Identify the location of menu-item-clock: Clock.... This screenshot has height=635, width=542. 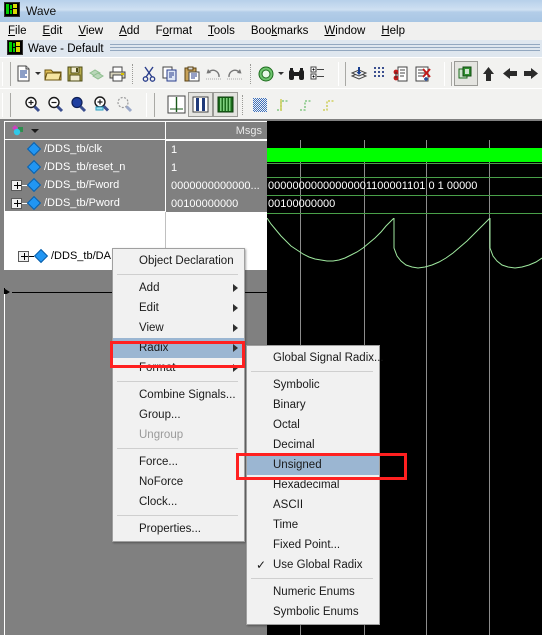
(178, 502).